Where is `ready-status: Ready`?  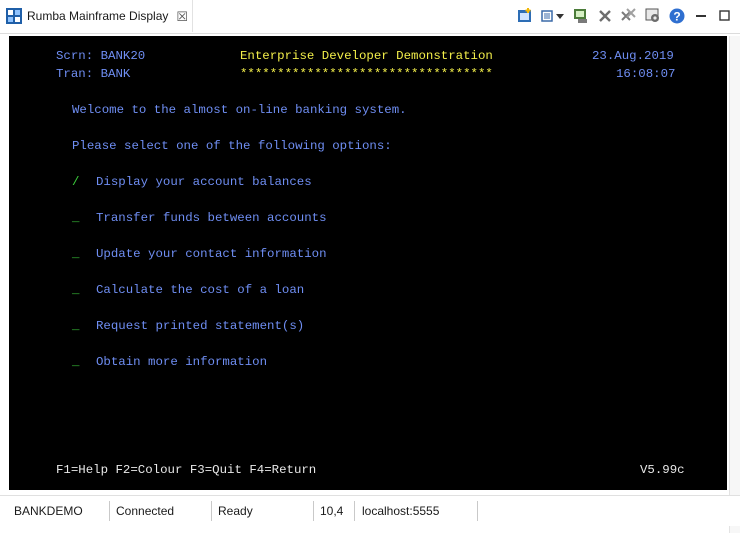 ready-status: Ready is located at coordinates (235, 511).